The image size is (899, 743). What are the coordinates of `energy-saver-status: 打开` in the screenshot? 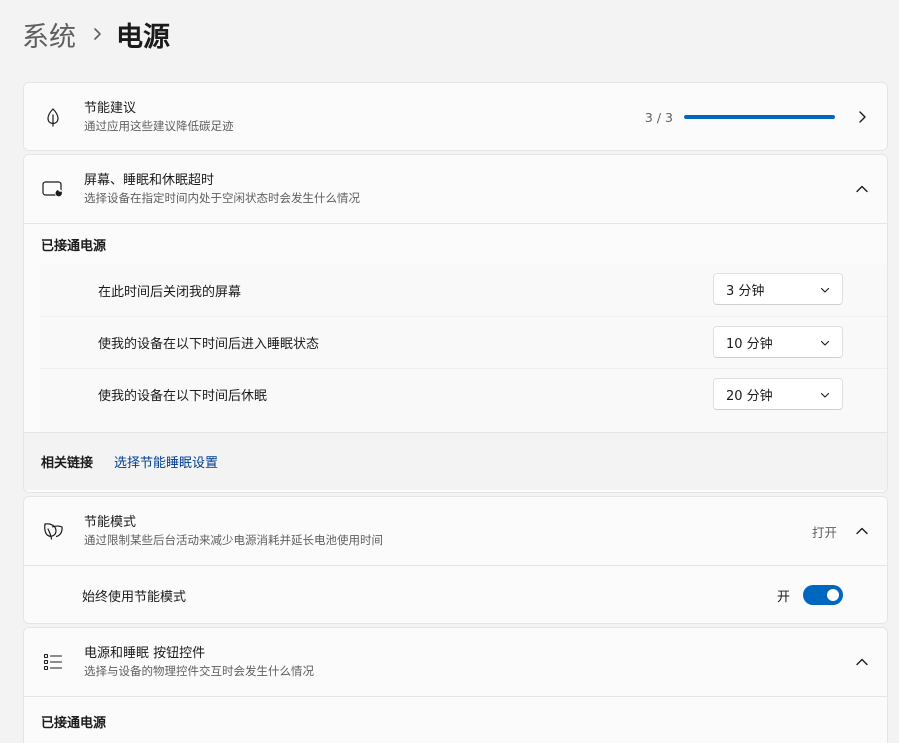 It's located at (824, 532).